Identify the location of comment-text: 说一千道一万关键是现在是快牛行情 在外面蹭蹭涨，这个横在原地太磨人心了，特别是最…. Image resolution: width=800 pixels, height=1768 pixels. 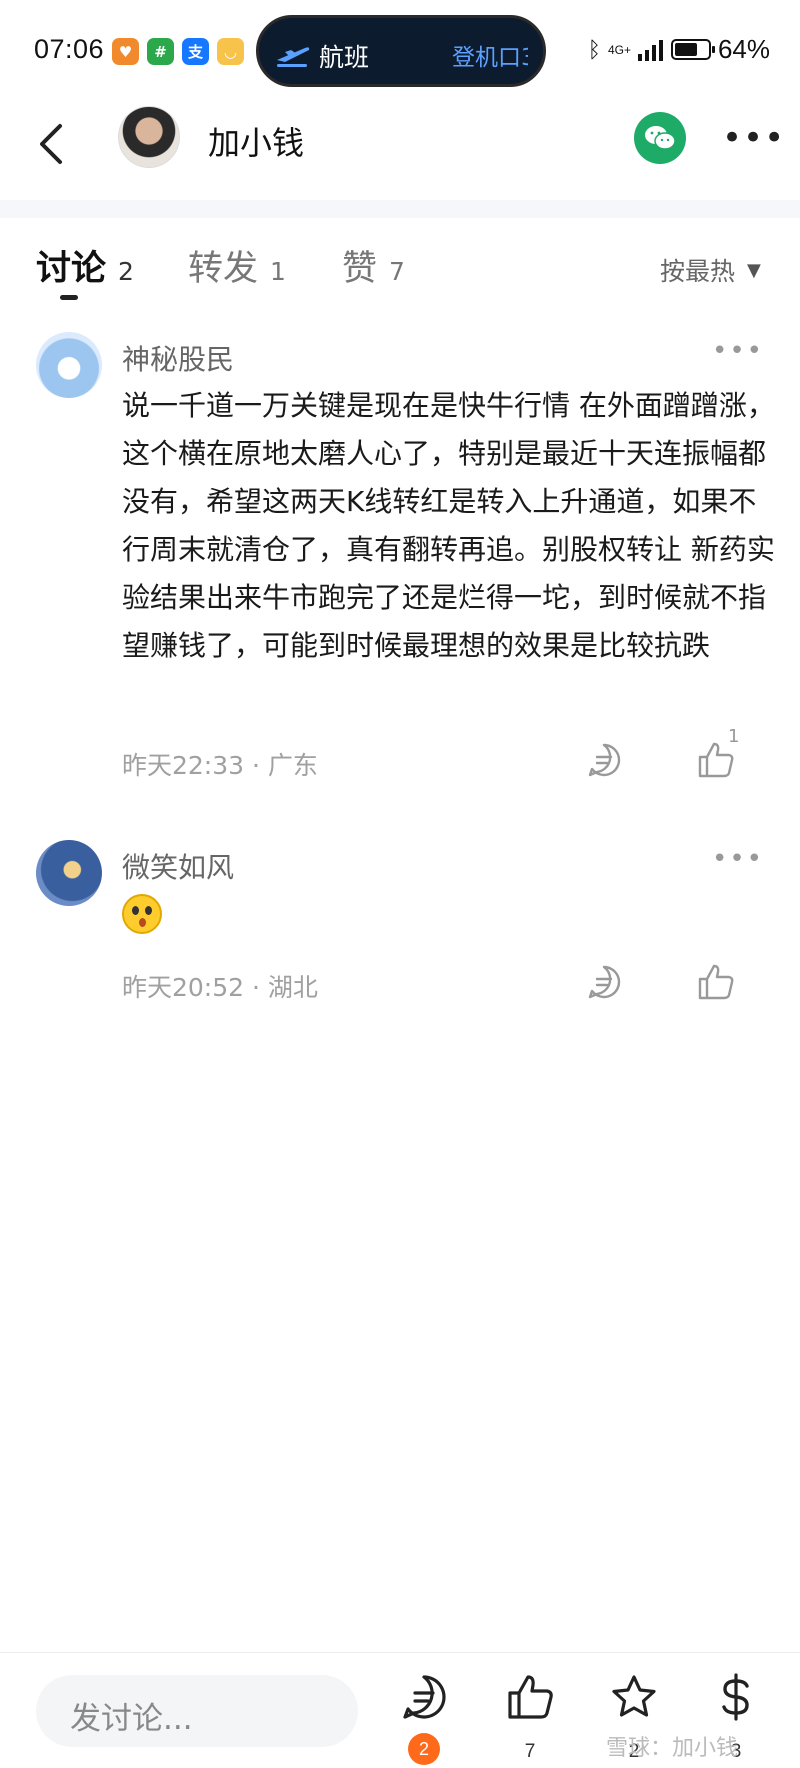
(448, 525).